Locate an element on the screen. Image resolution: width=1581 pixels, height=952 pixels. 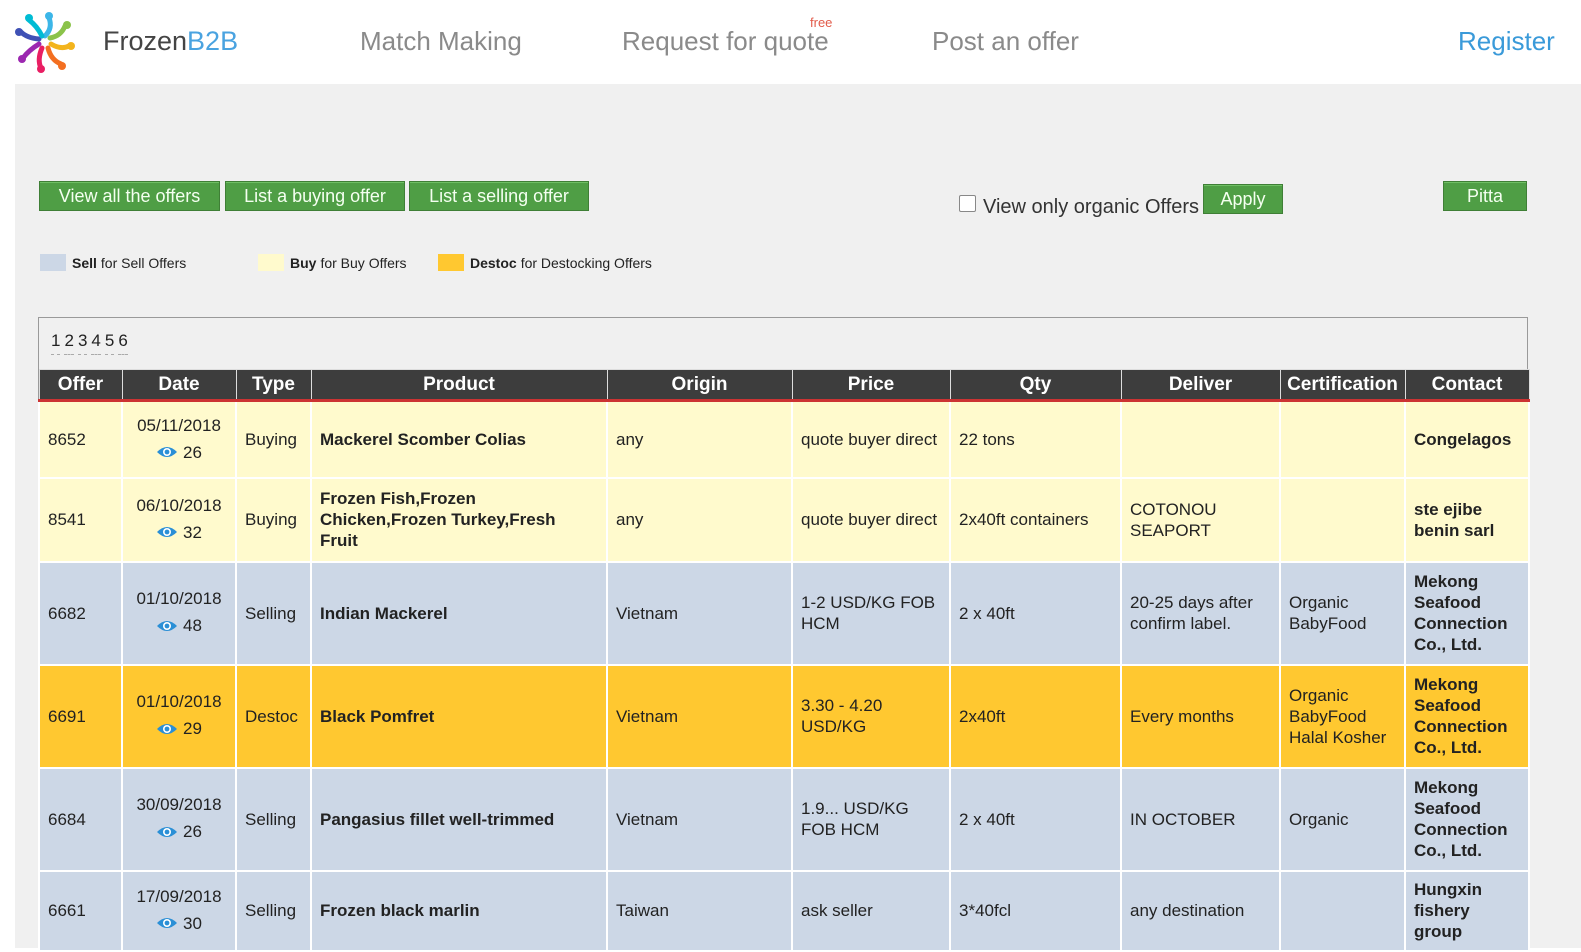
offer-date: 01/10/2018 is located at coordinates (179, 599).